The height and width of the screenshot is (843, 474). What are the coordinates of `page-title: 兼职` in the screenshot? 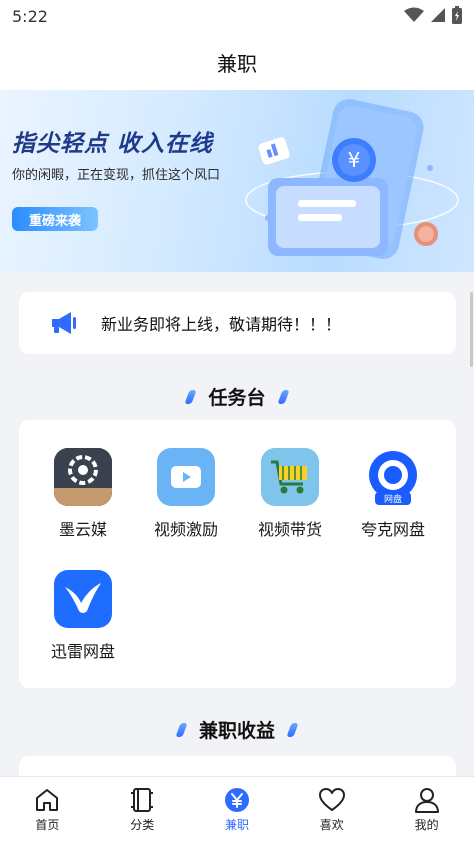 It's located at (237, 63).